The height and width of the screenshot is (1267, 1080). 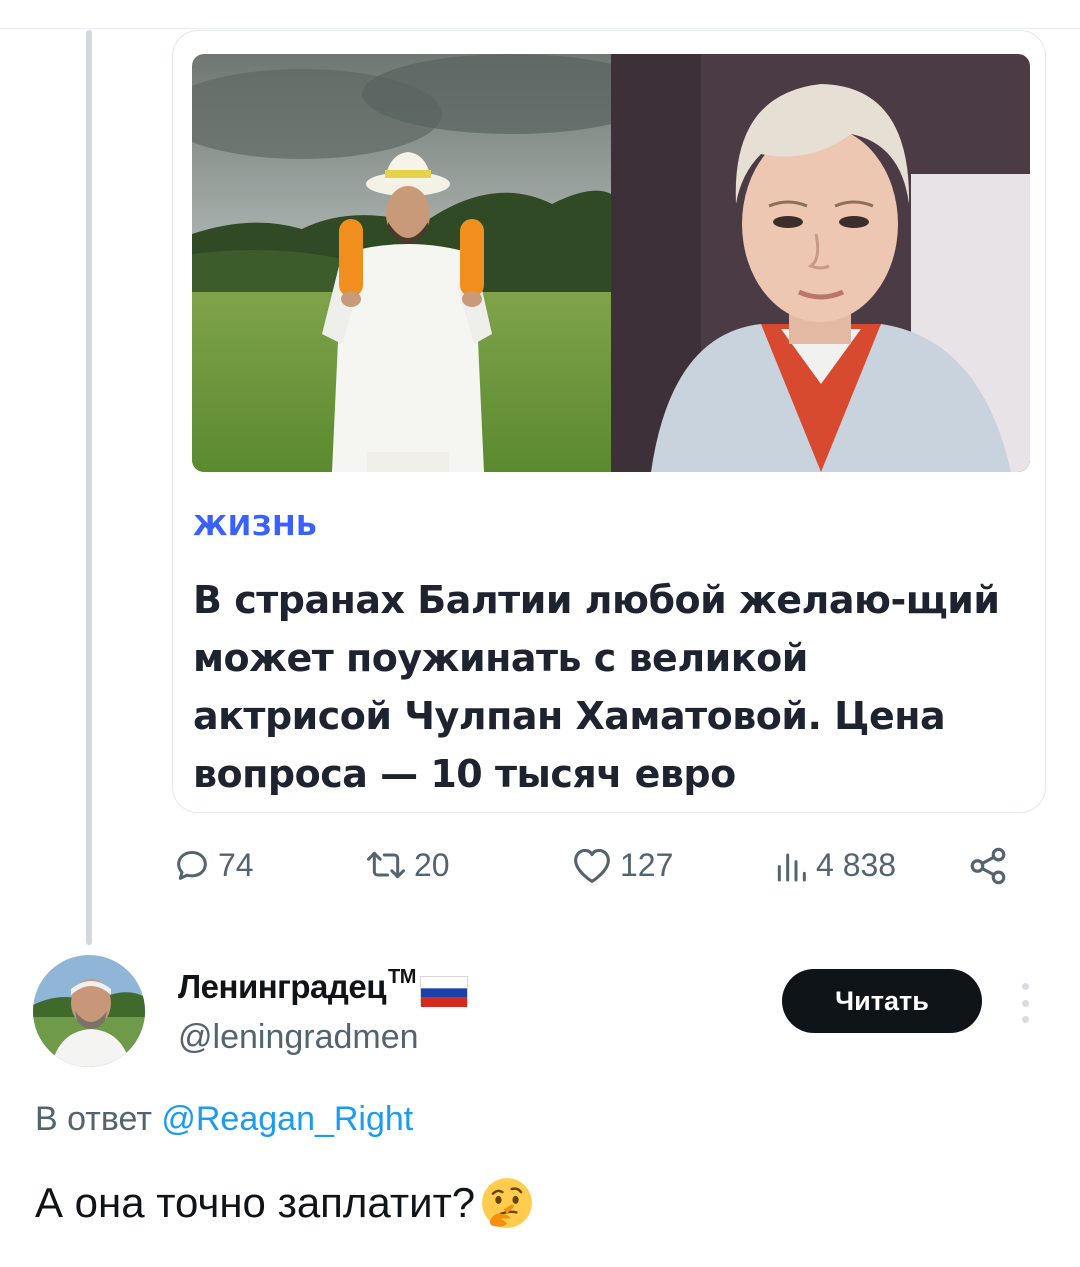 What do you see at coordinates (287, 1119) in the screenshot?
I see `reply-mention-link: @Reagan_Right` at bounding box center [287, 1119].